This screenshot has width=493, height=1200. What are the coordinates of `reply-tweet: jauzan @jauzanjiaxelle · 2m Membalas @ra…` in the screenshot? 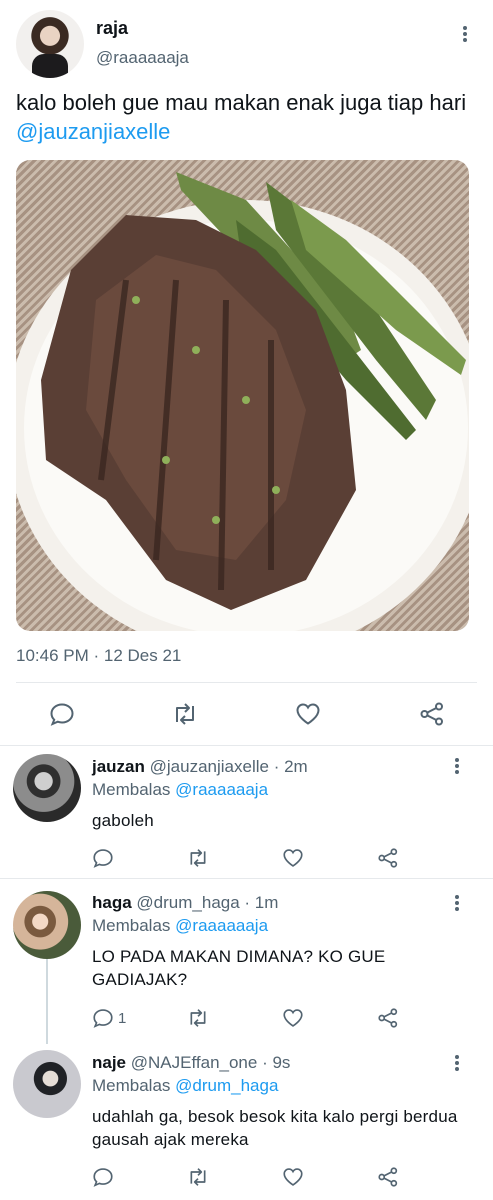 It's located at (246, 812).